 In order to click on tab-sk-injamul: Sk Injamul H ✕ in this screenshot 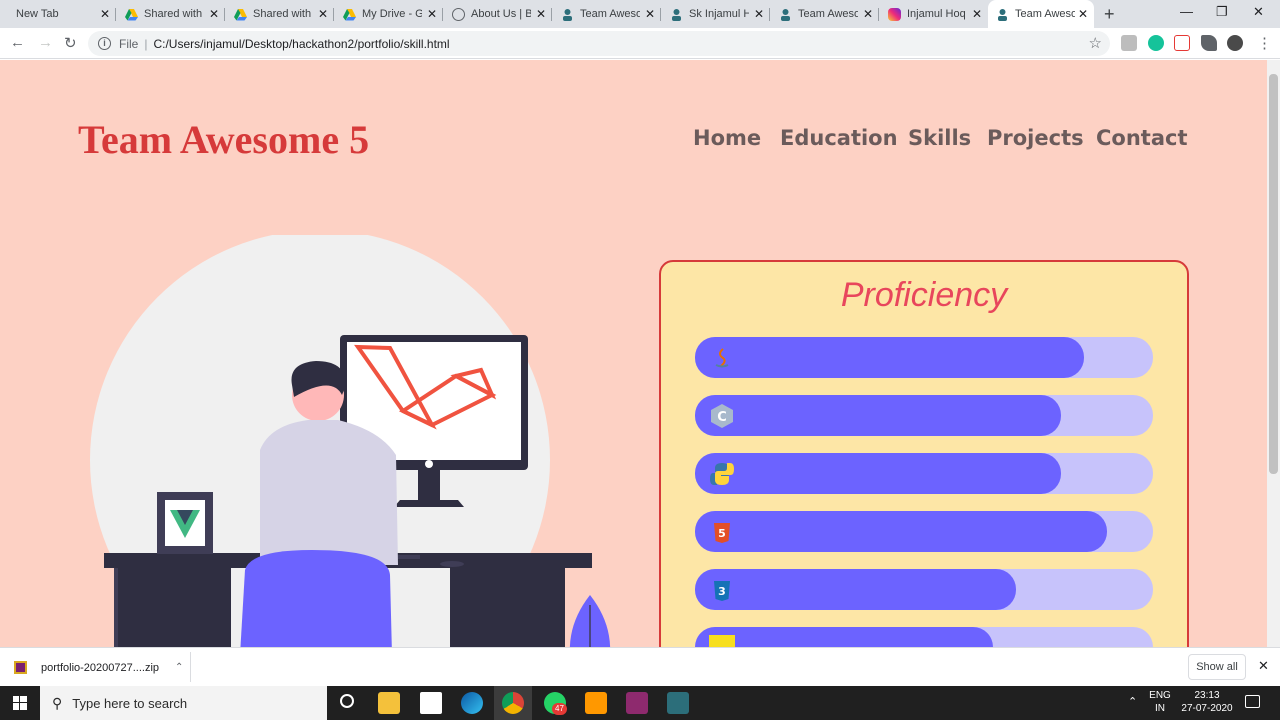, I will do `click(716, 14)`.